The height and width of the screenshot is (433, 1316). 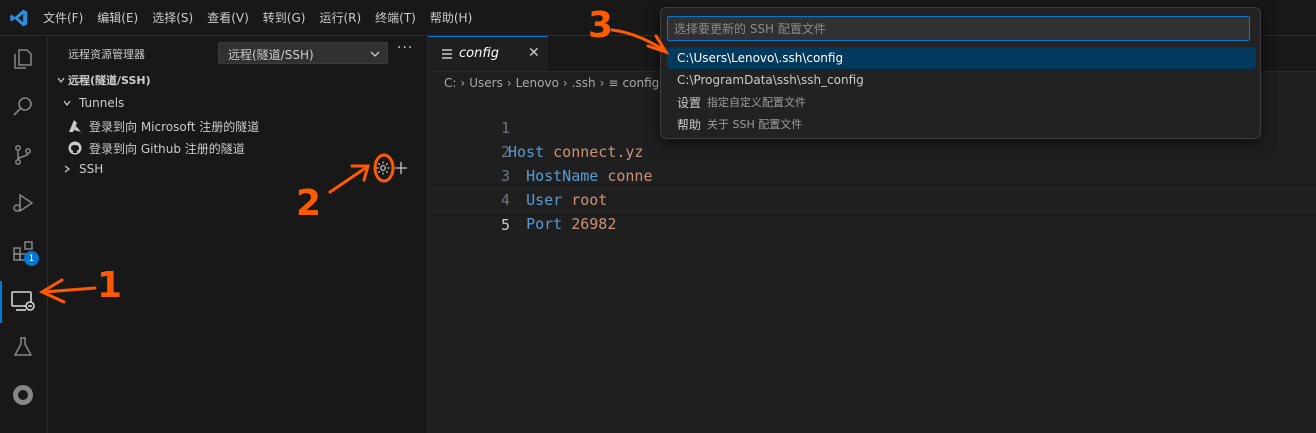 I want to click on remote-explorer-icon, so click(x=23, y=301).